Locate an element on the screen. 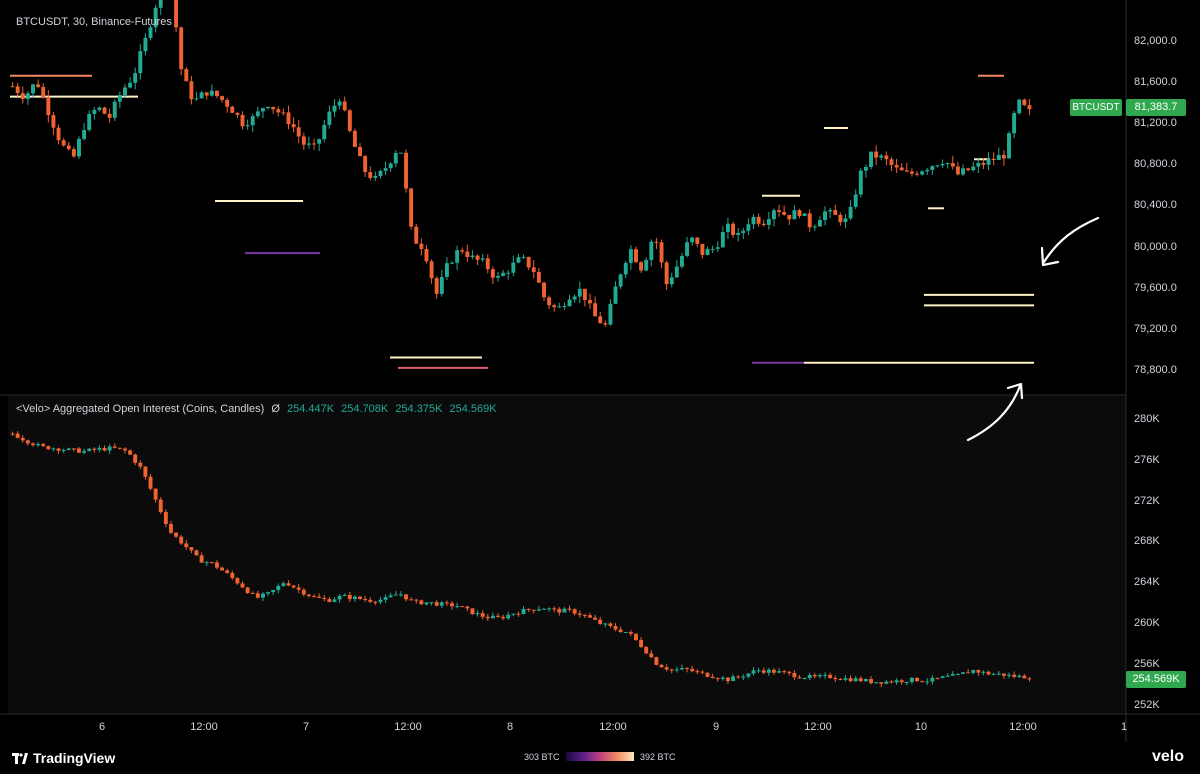 This screenshot has height=774, width=1200. time-axis-label: 10 is located at coordinates (921, 727).